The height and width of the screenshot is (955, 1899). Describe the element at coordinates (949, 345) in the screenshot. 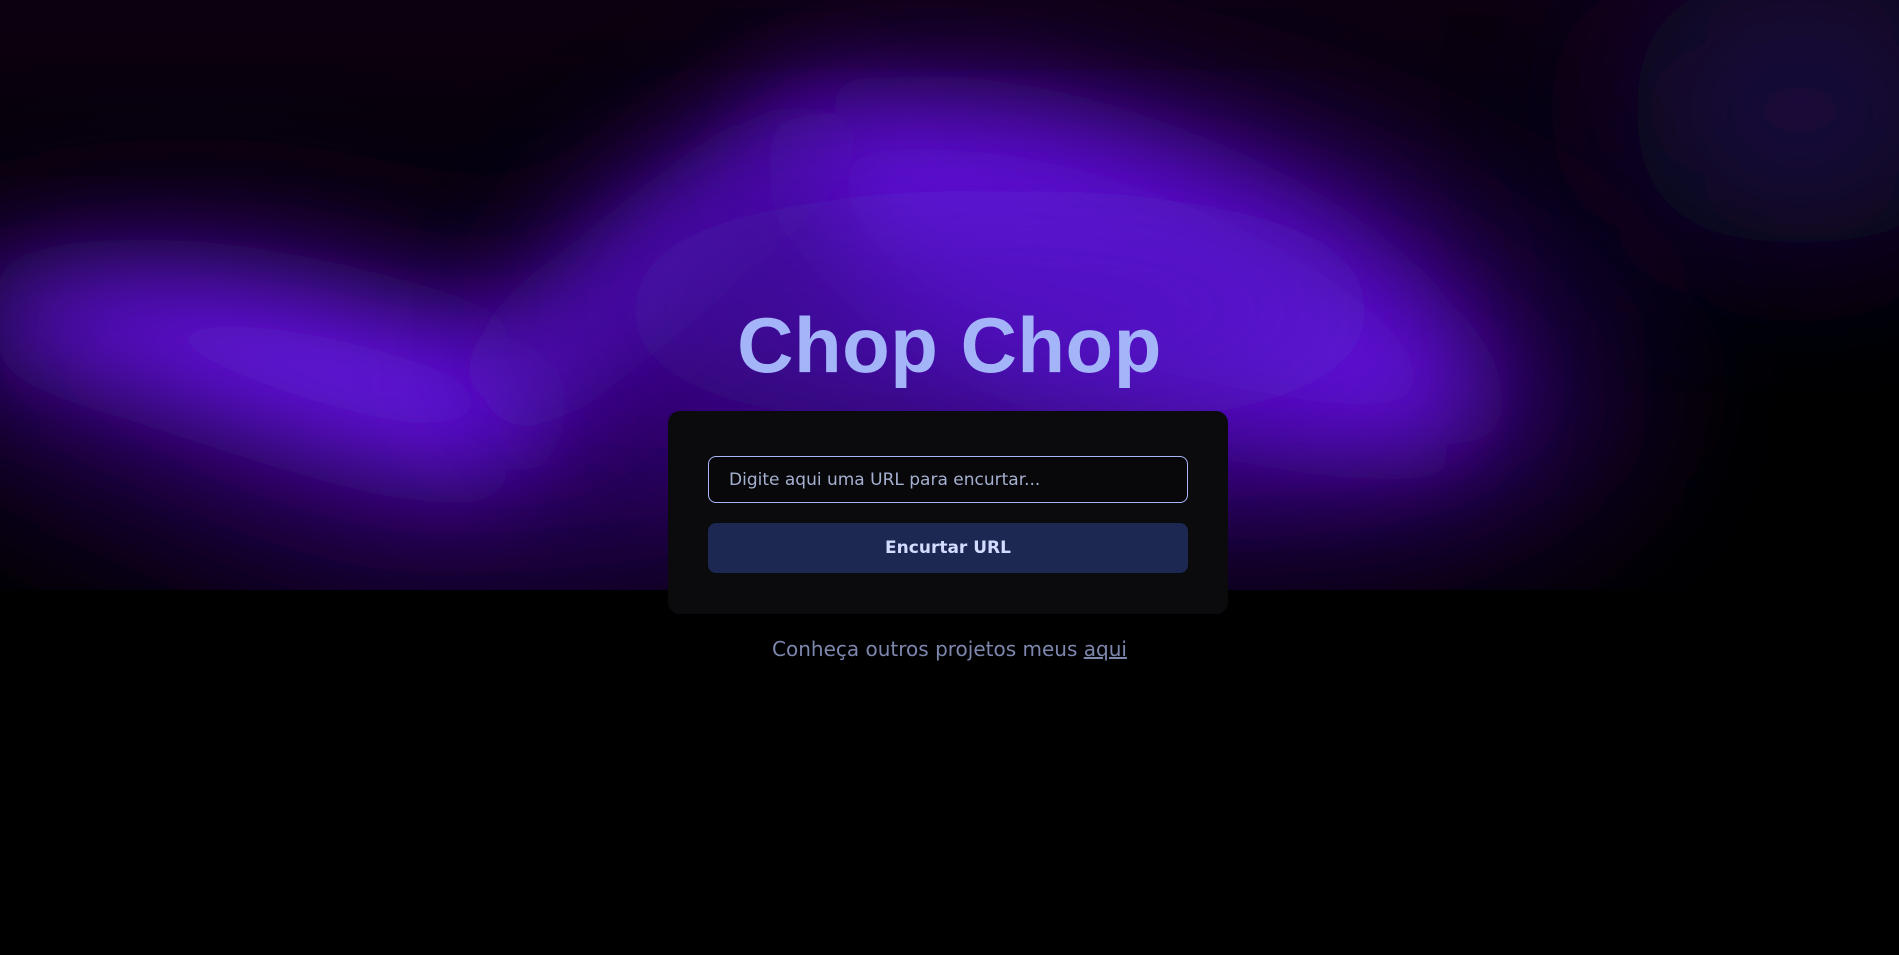

I see `page-title: Chop Chop` at that location.